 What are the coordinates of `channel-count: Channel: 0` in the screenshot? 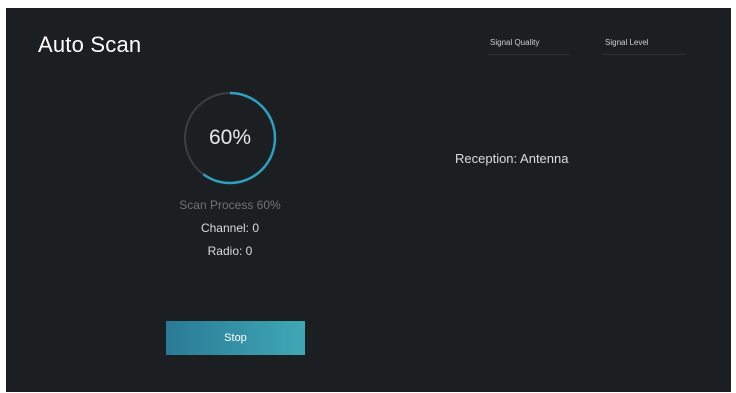 It's located at (230, 228).